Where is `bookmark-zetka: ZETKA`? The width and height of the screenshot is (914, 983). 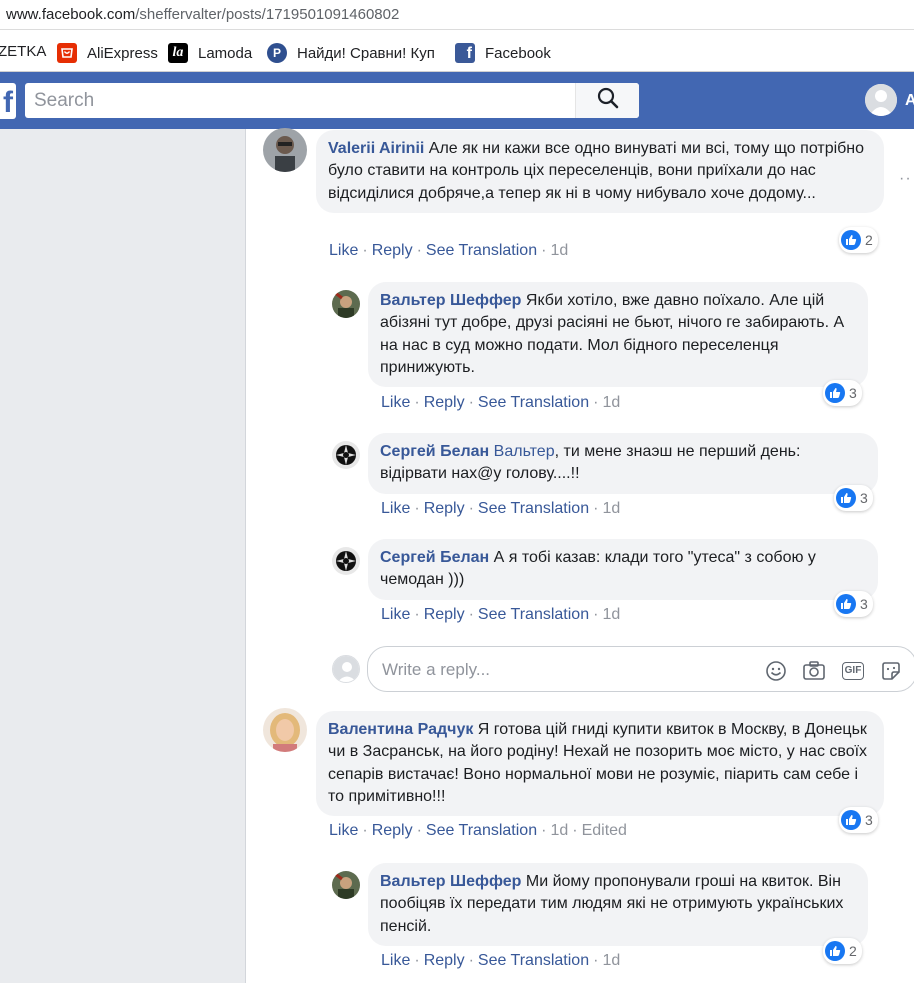 bookmark-zetka: ZETKA is located at coordinates (23, 51).